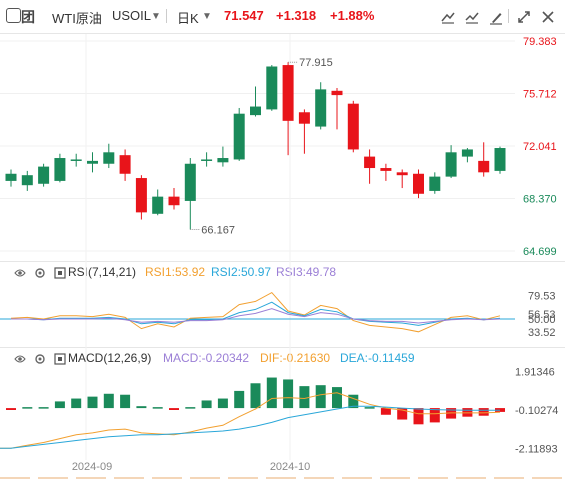 The height and width of the screenshot is (481, 565). What do you see at coordinates (540, 95) in the screenshot?
I see `price-axis-label: 75.712` at bounding box center [540, 95].